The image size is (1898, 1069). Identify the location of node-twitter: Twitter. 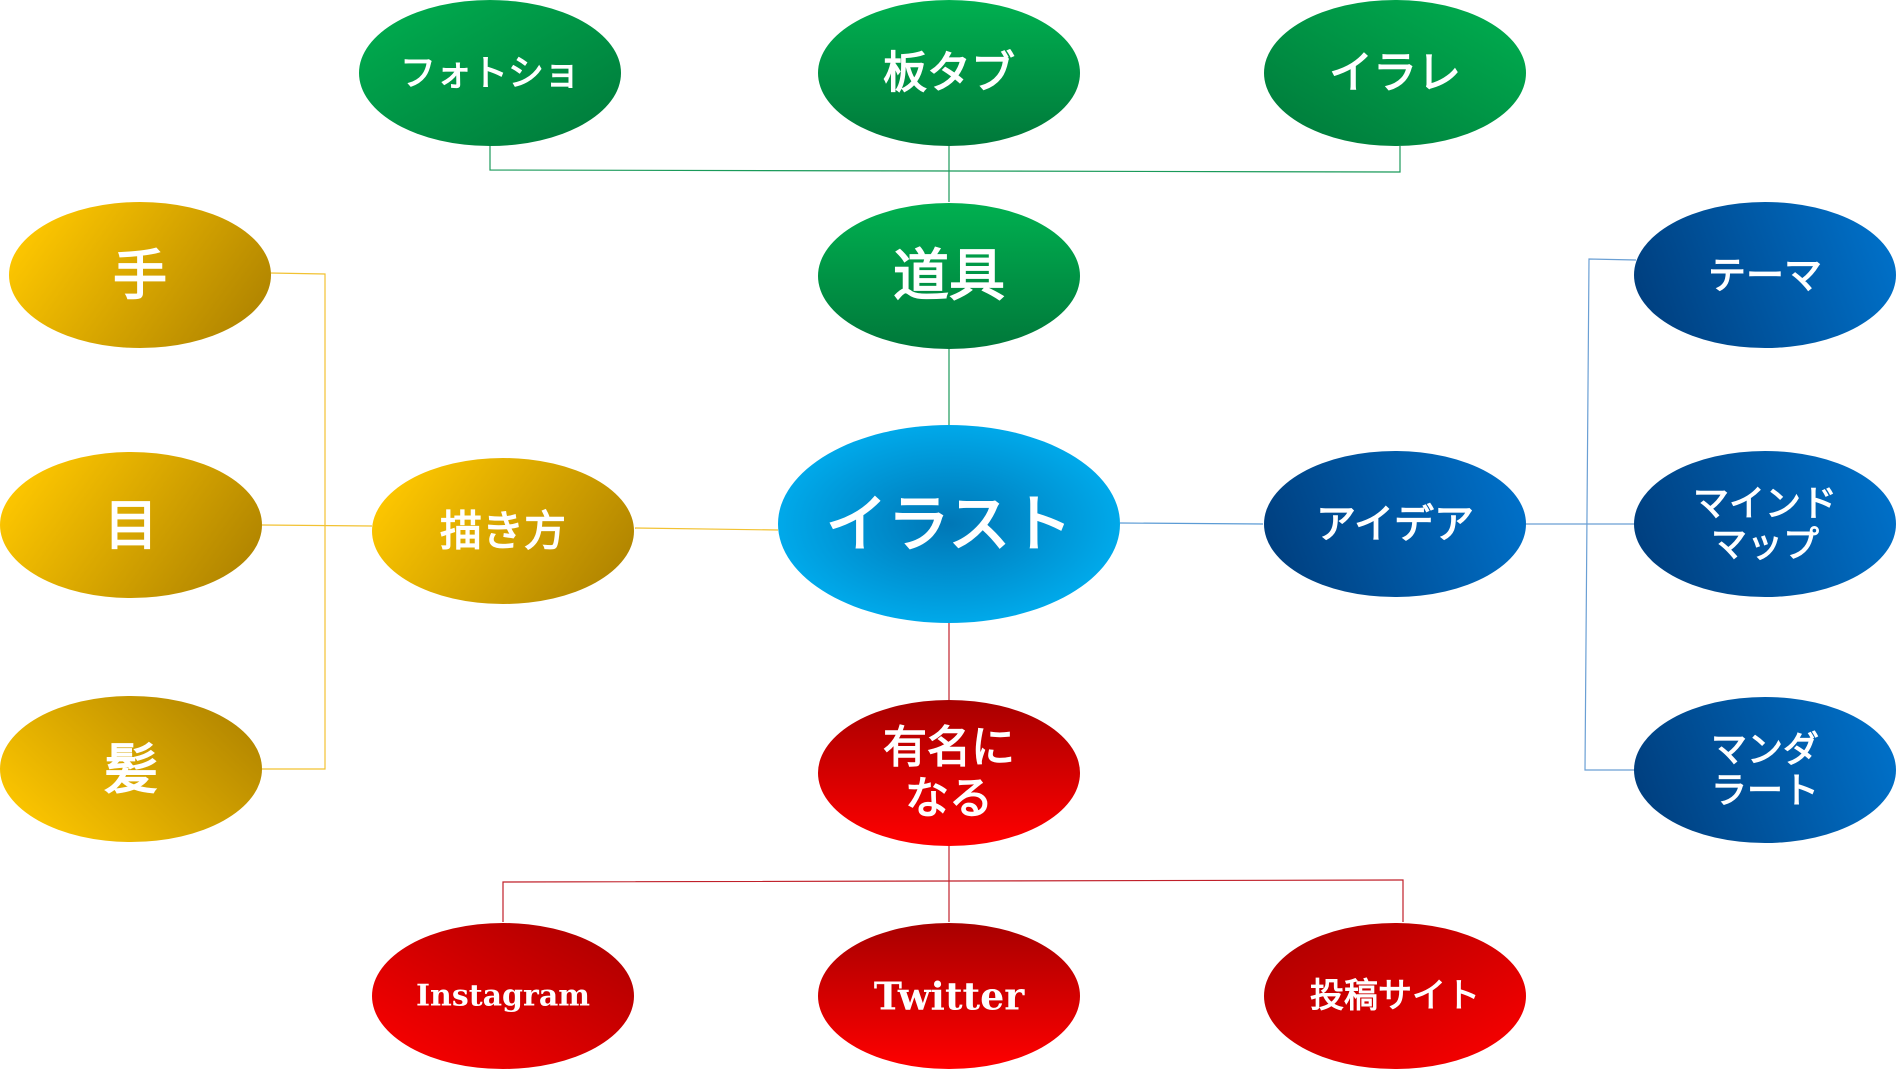
(949, 996).